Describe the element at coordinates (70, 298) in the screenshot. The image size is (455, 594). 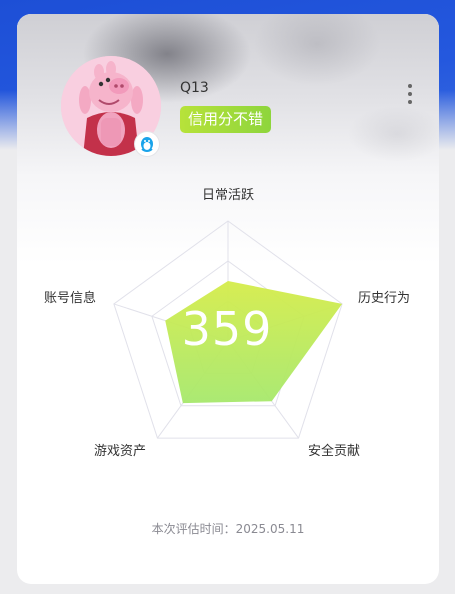
I see `axis-label-account-info: 账号信息` at that location.